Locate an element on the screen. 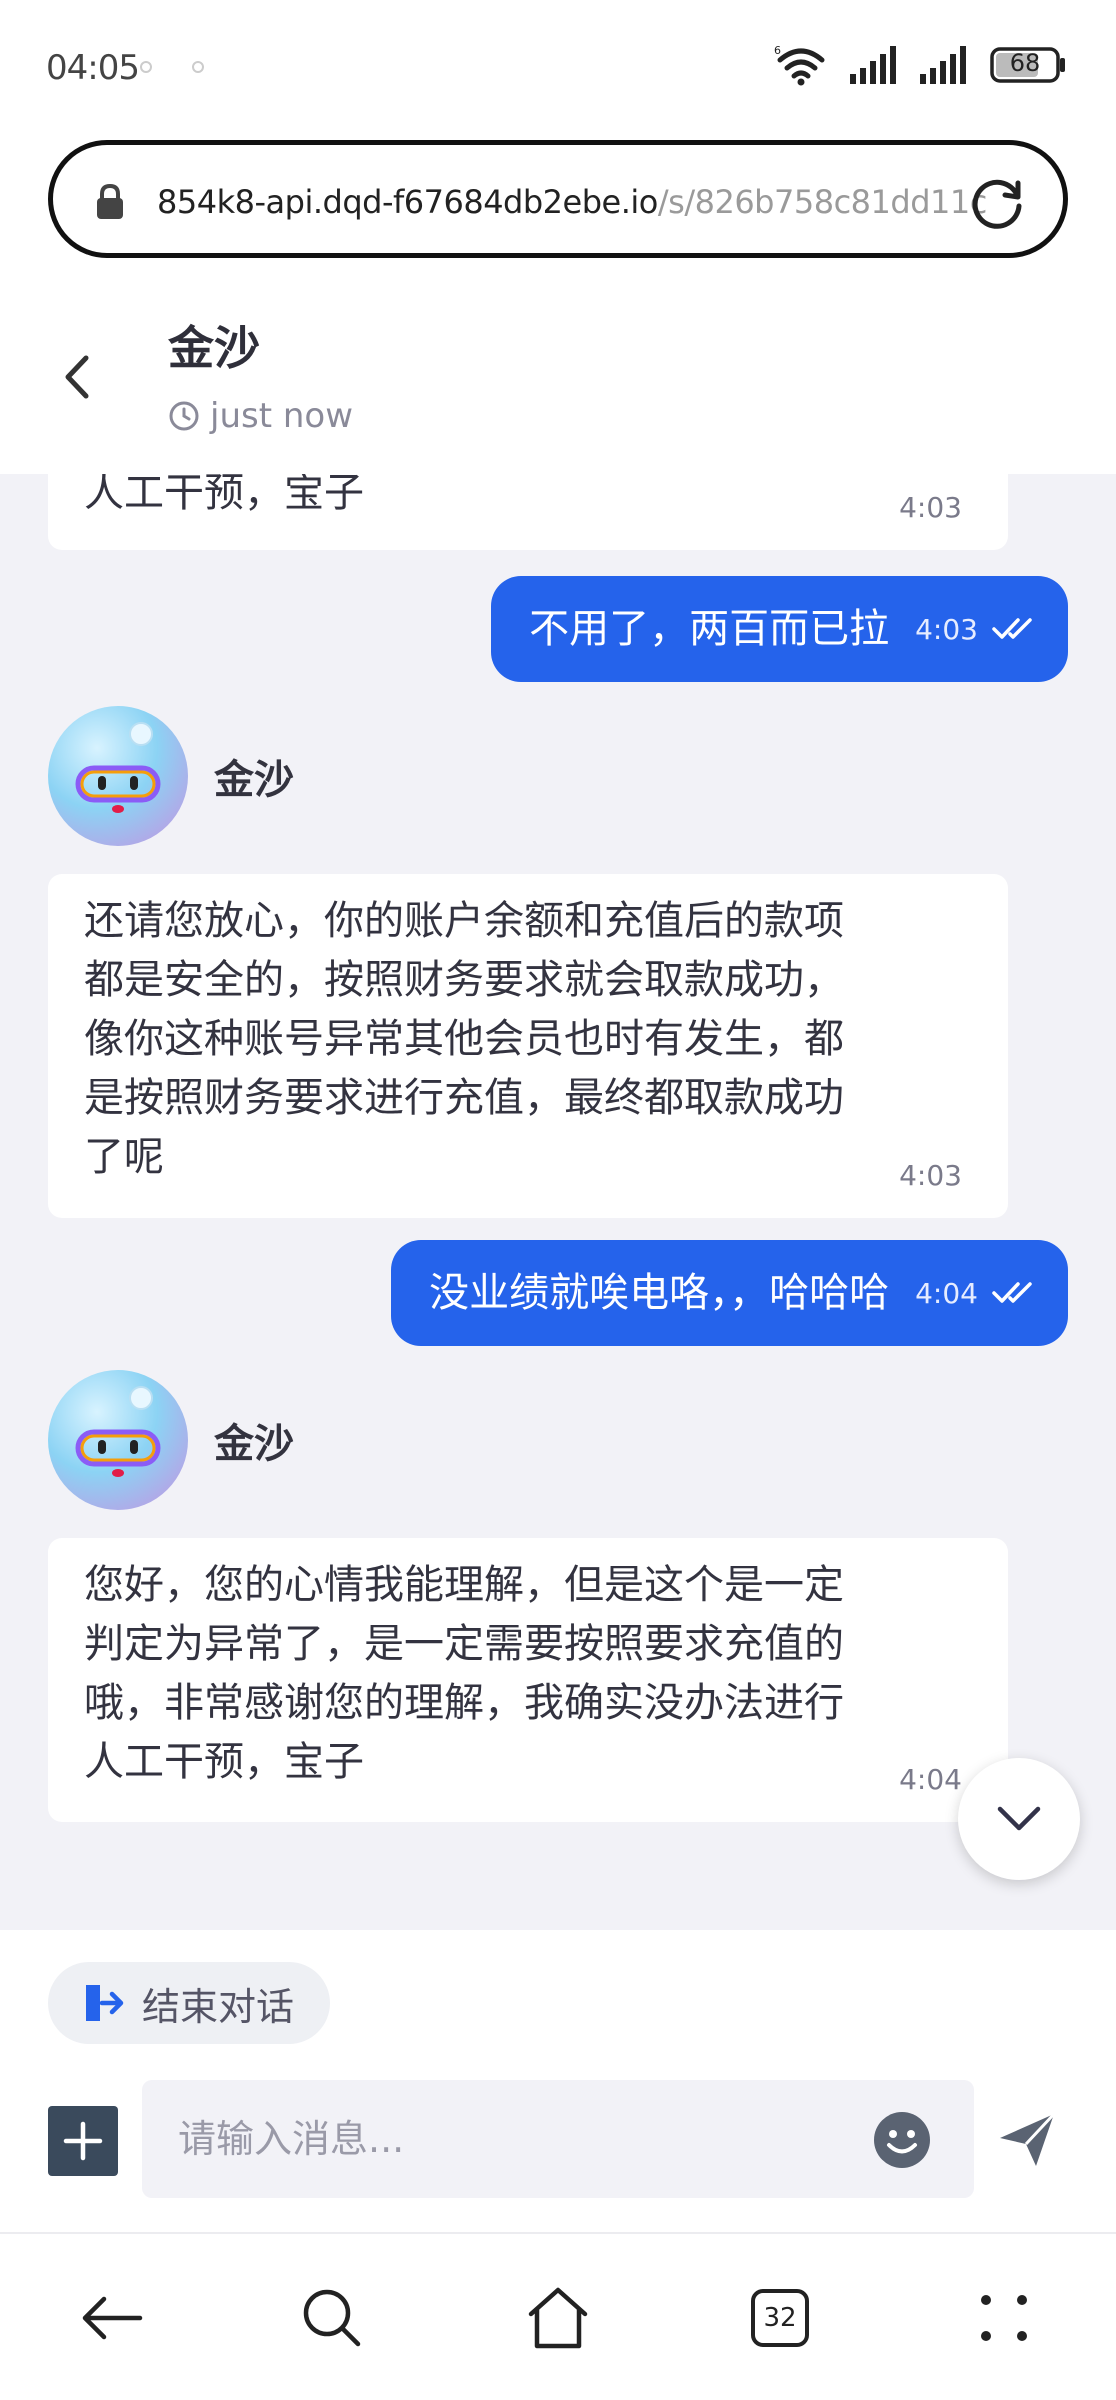 The image size is (1116, 2400). lock-icon is located at coordinates (110, 201).